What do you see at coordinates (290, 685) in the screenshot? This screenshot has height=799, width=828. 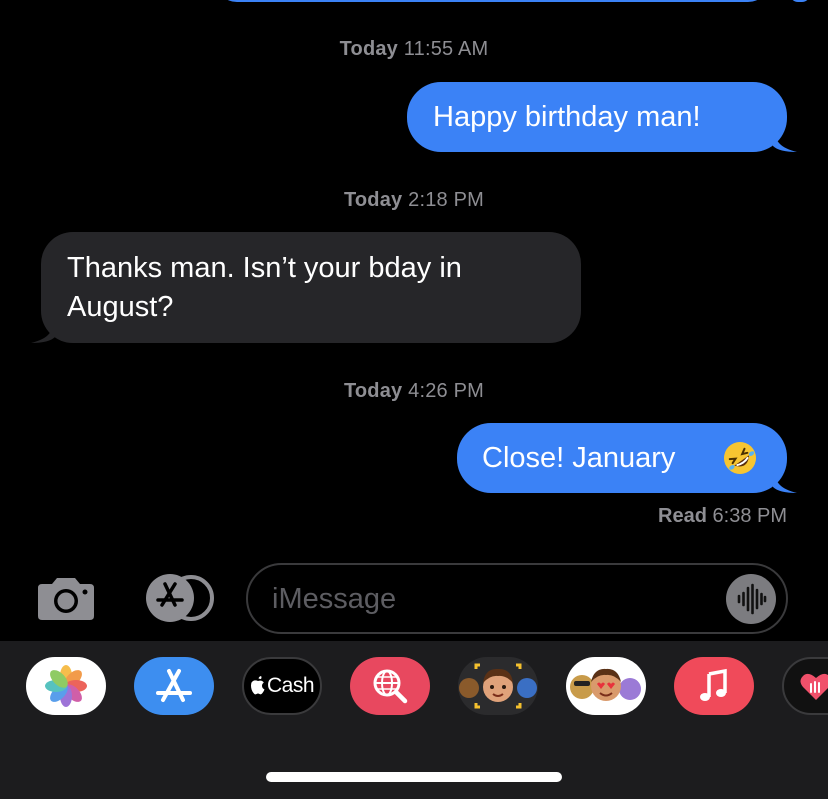 I see `cash-label: Cash` at bounding box center [290, 685].